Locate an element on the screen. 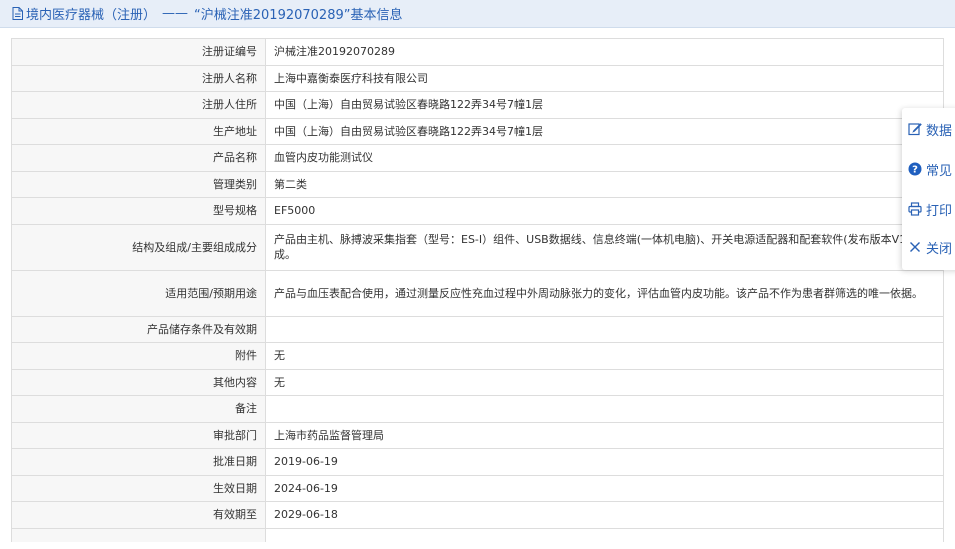 The image size is (955, 549). float-item-label: 关闭 is located at coordinates (939, 249).